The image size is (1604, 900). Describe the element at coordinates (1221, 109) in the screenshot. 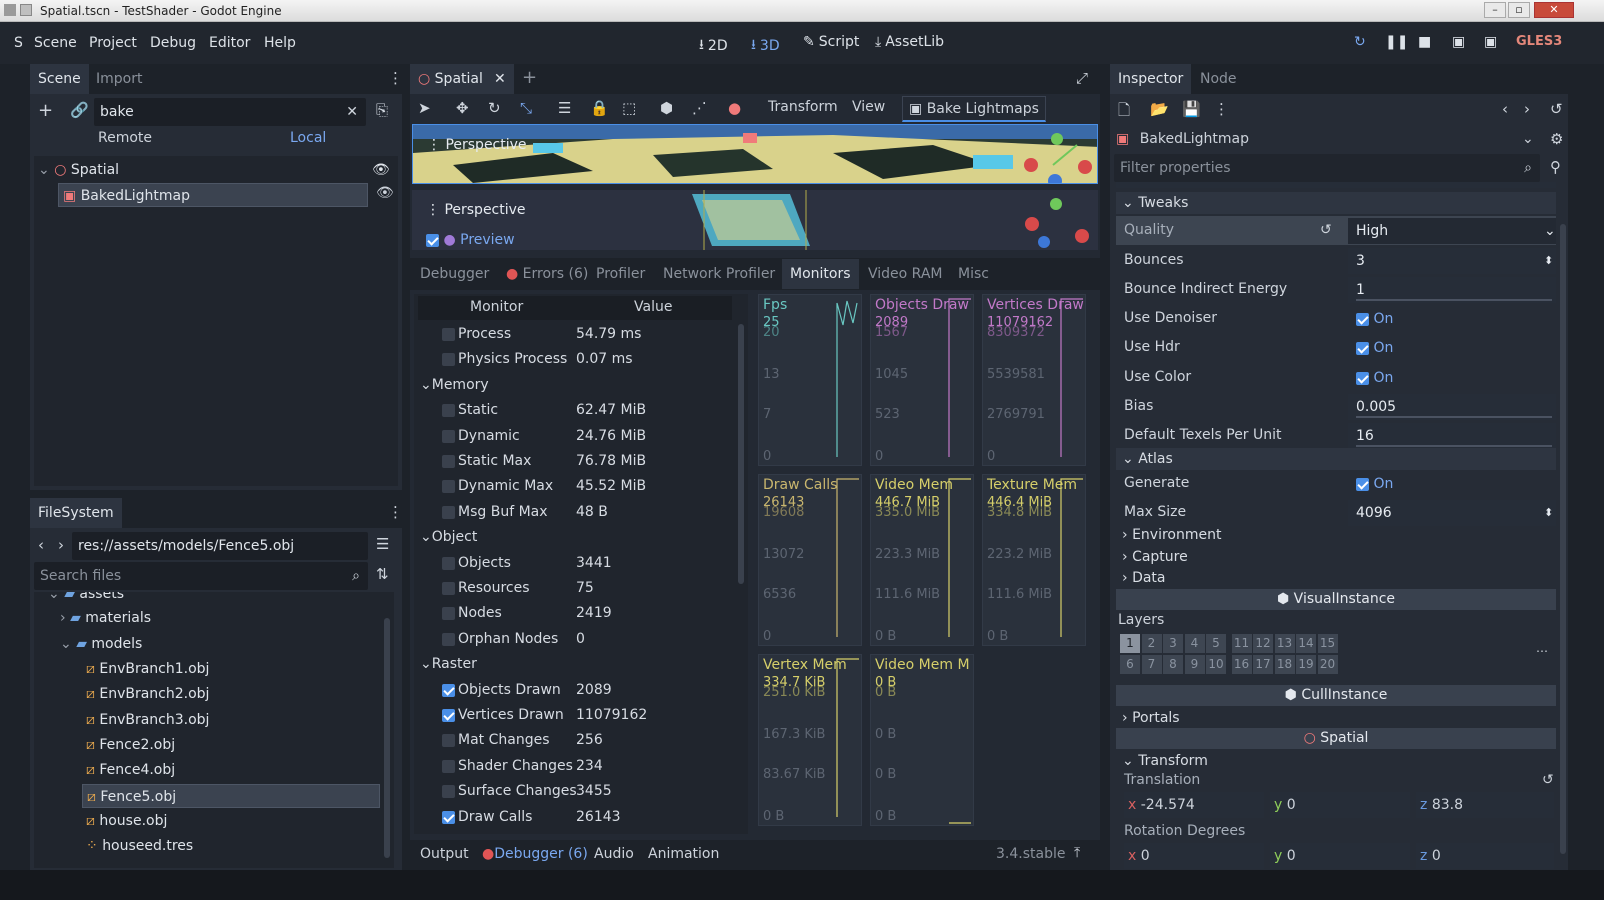

I see `resource-menu-icon: ⋮` at that location.